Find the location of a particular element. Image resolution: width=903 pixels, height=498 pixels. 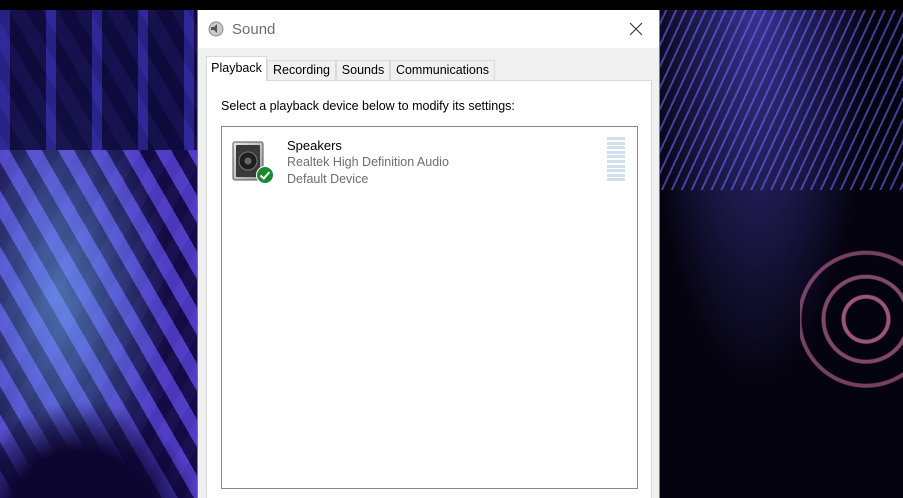

device-name: Speakers is located at coordinates (314, 145).